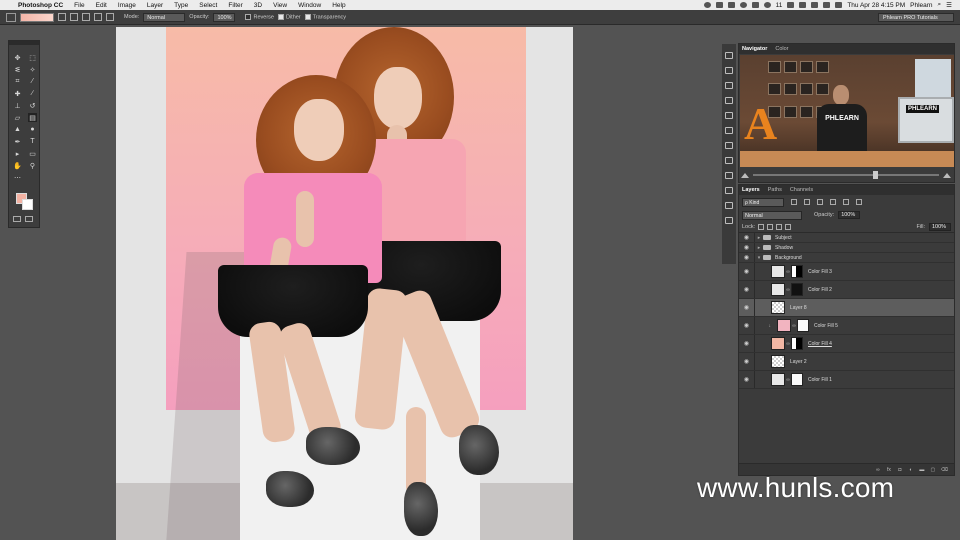 The width and height of the screenshot is (960, 540). Describe the element at coordinates (98, 17) in the screenshot. I see `reflected-gradient-icon` at that location.